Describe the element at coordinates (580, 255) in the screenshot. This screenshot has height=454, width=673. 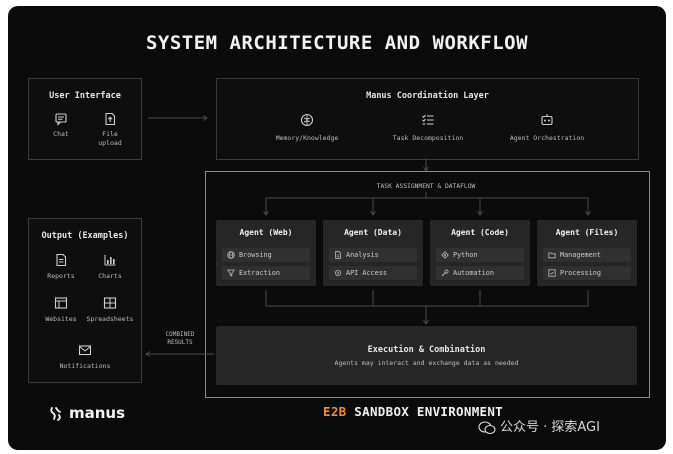
I see `agent-files-task-management-label: Management` at that location.